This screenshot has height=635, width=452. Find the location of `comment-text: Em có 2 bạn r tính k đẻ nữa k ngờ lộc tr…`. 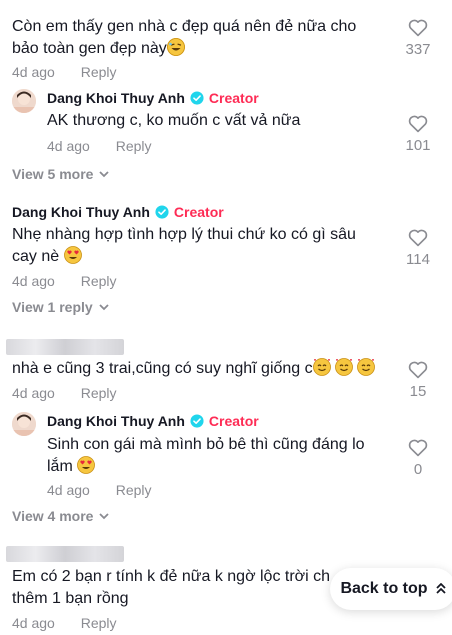

comment-text: Em có 2 bạn r tính k đẻ nữa k ngờ lộc tr… is located at coordinates (171, 587).